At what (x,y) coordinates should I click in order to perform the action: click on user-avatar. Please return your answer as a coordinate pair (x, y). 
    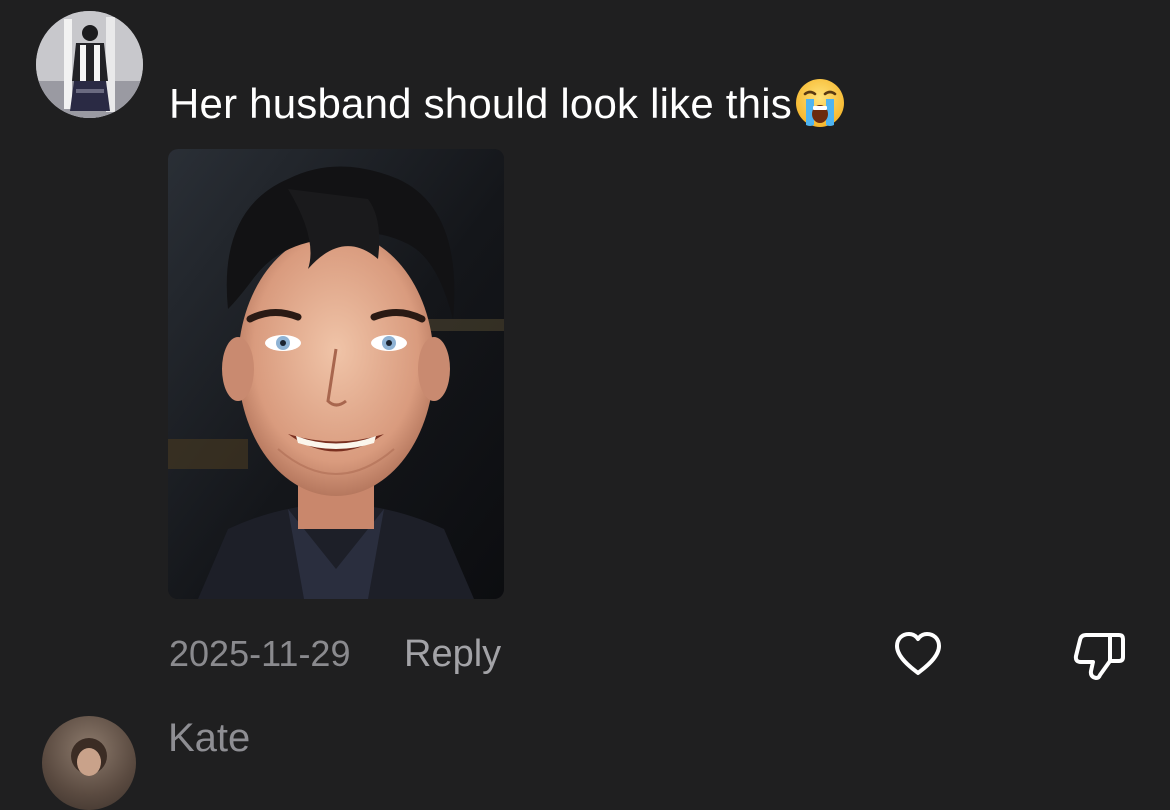
    Looking at the image, I should click on (89, 64).